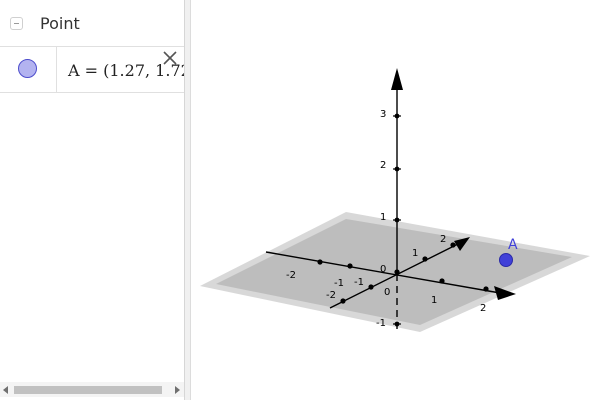 This screenshot has width=600, height=400. What do you see at coordinates (170, 58) in the screenshot?
I see `close-icon` at bounding box center [170, 58].